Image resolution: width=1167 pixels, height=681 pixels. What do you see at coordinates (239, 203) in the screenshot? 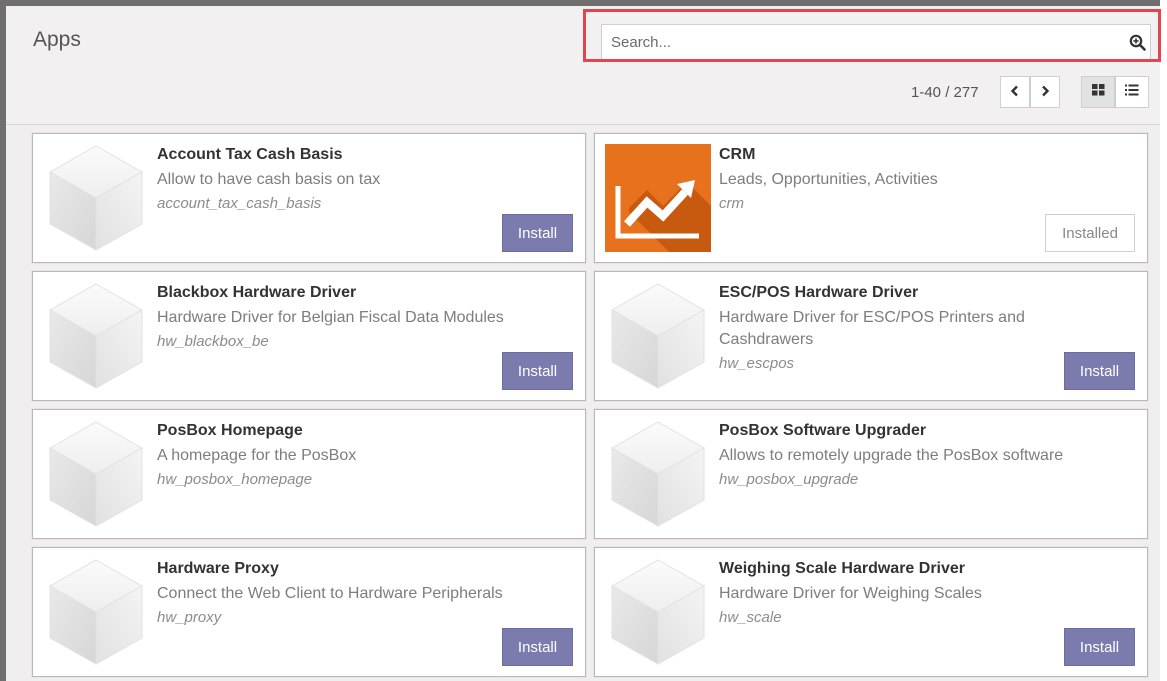
I see `module-technical-name: account_tax_cash_basis` at bounding box center [239, 203].